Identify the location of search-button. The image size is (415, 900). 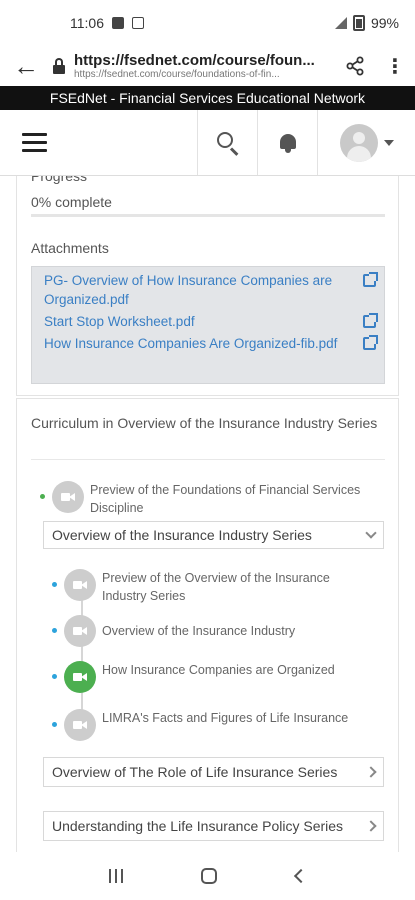
(227, 142).